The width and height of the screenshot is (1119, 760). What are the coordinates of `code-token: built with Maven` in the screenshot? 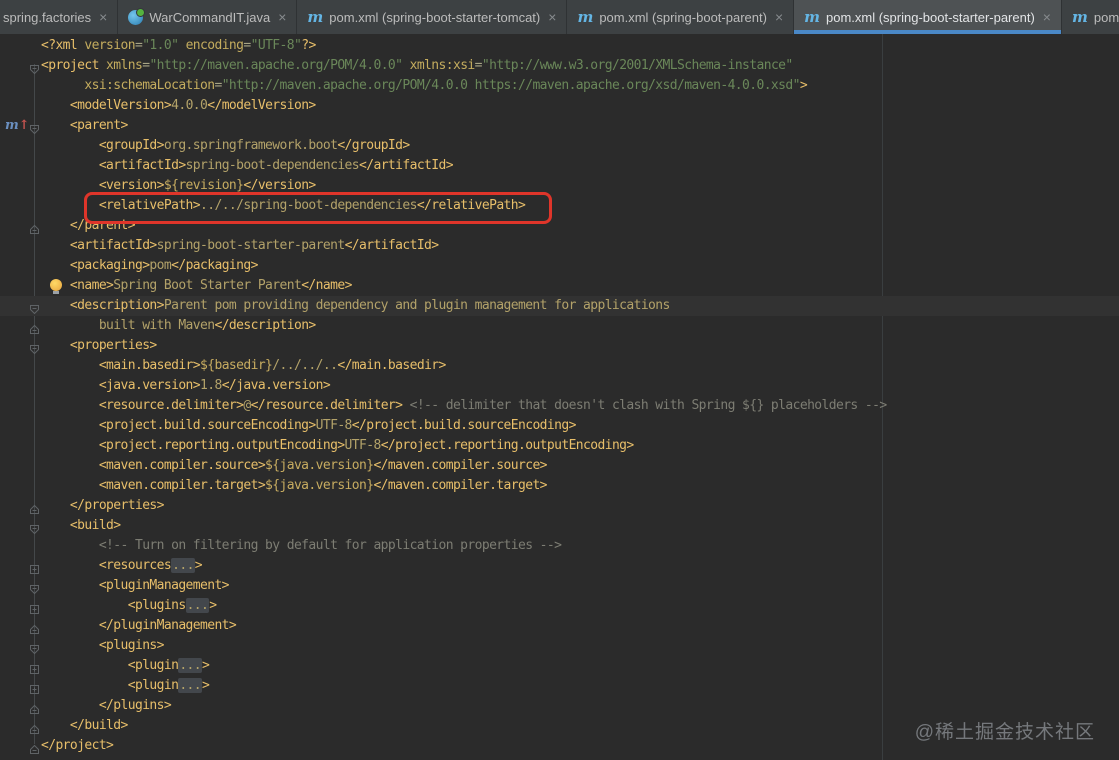 It's located at (156, 325).